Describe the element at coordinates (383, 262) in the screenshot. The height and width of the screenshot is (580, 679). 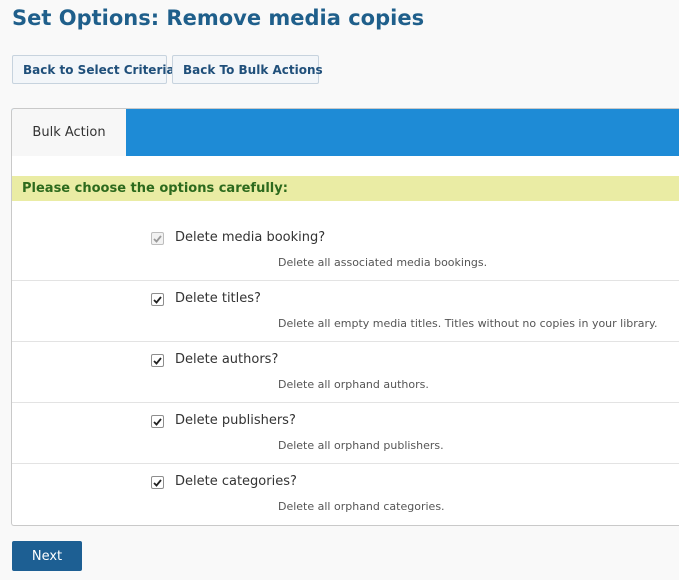
I see `option-description: Delete all associated media bookings.` at that location.